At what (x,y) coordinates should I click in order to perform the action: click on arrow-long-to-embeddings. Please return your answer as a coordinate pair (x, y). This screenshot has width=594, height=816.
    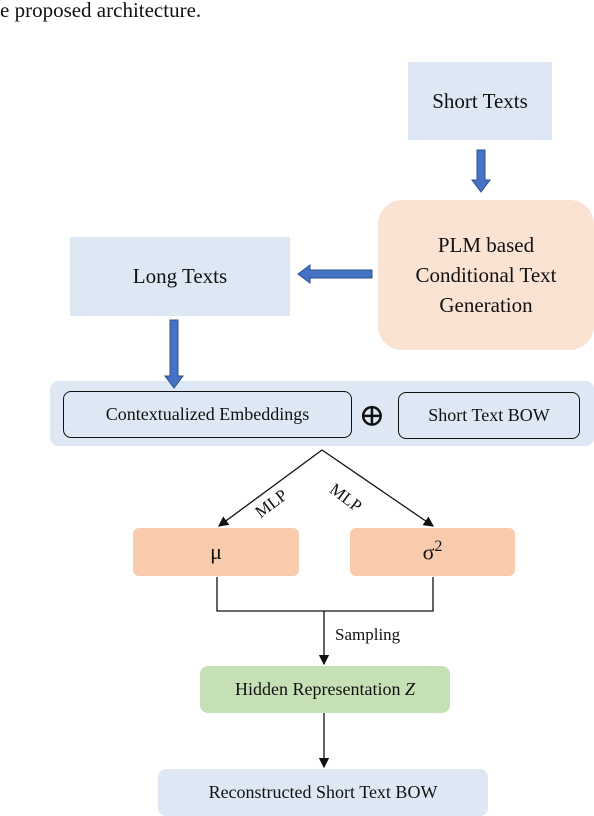
    Looking at the image, I should click on (174, 354).